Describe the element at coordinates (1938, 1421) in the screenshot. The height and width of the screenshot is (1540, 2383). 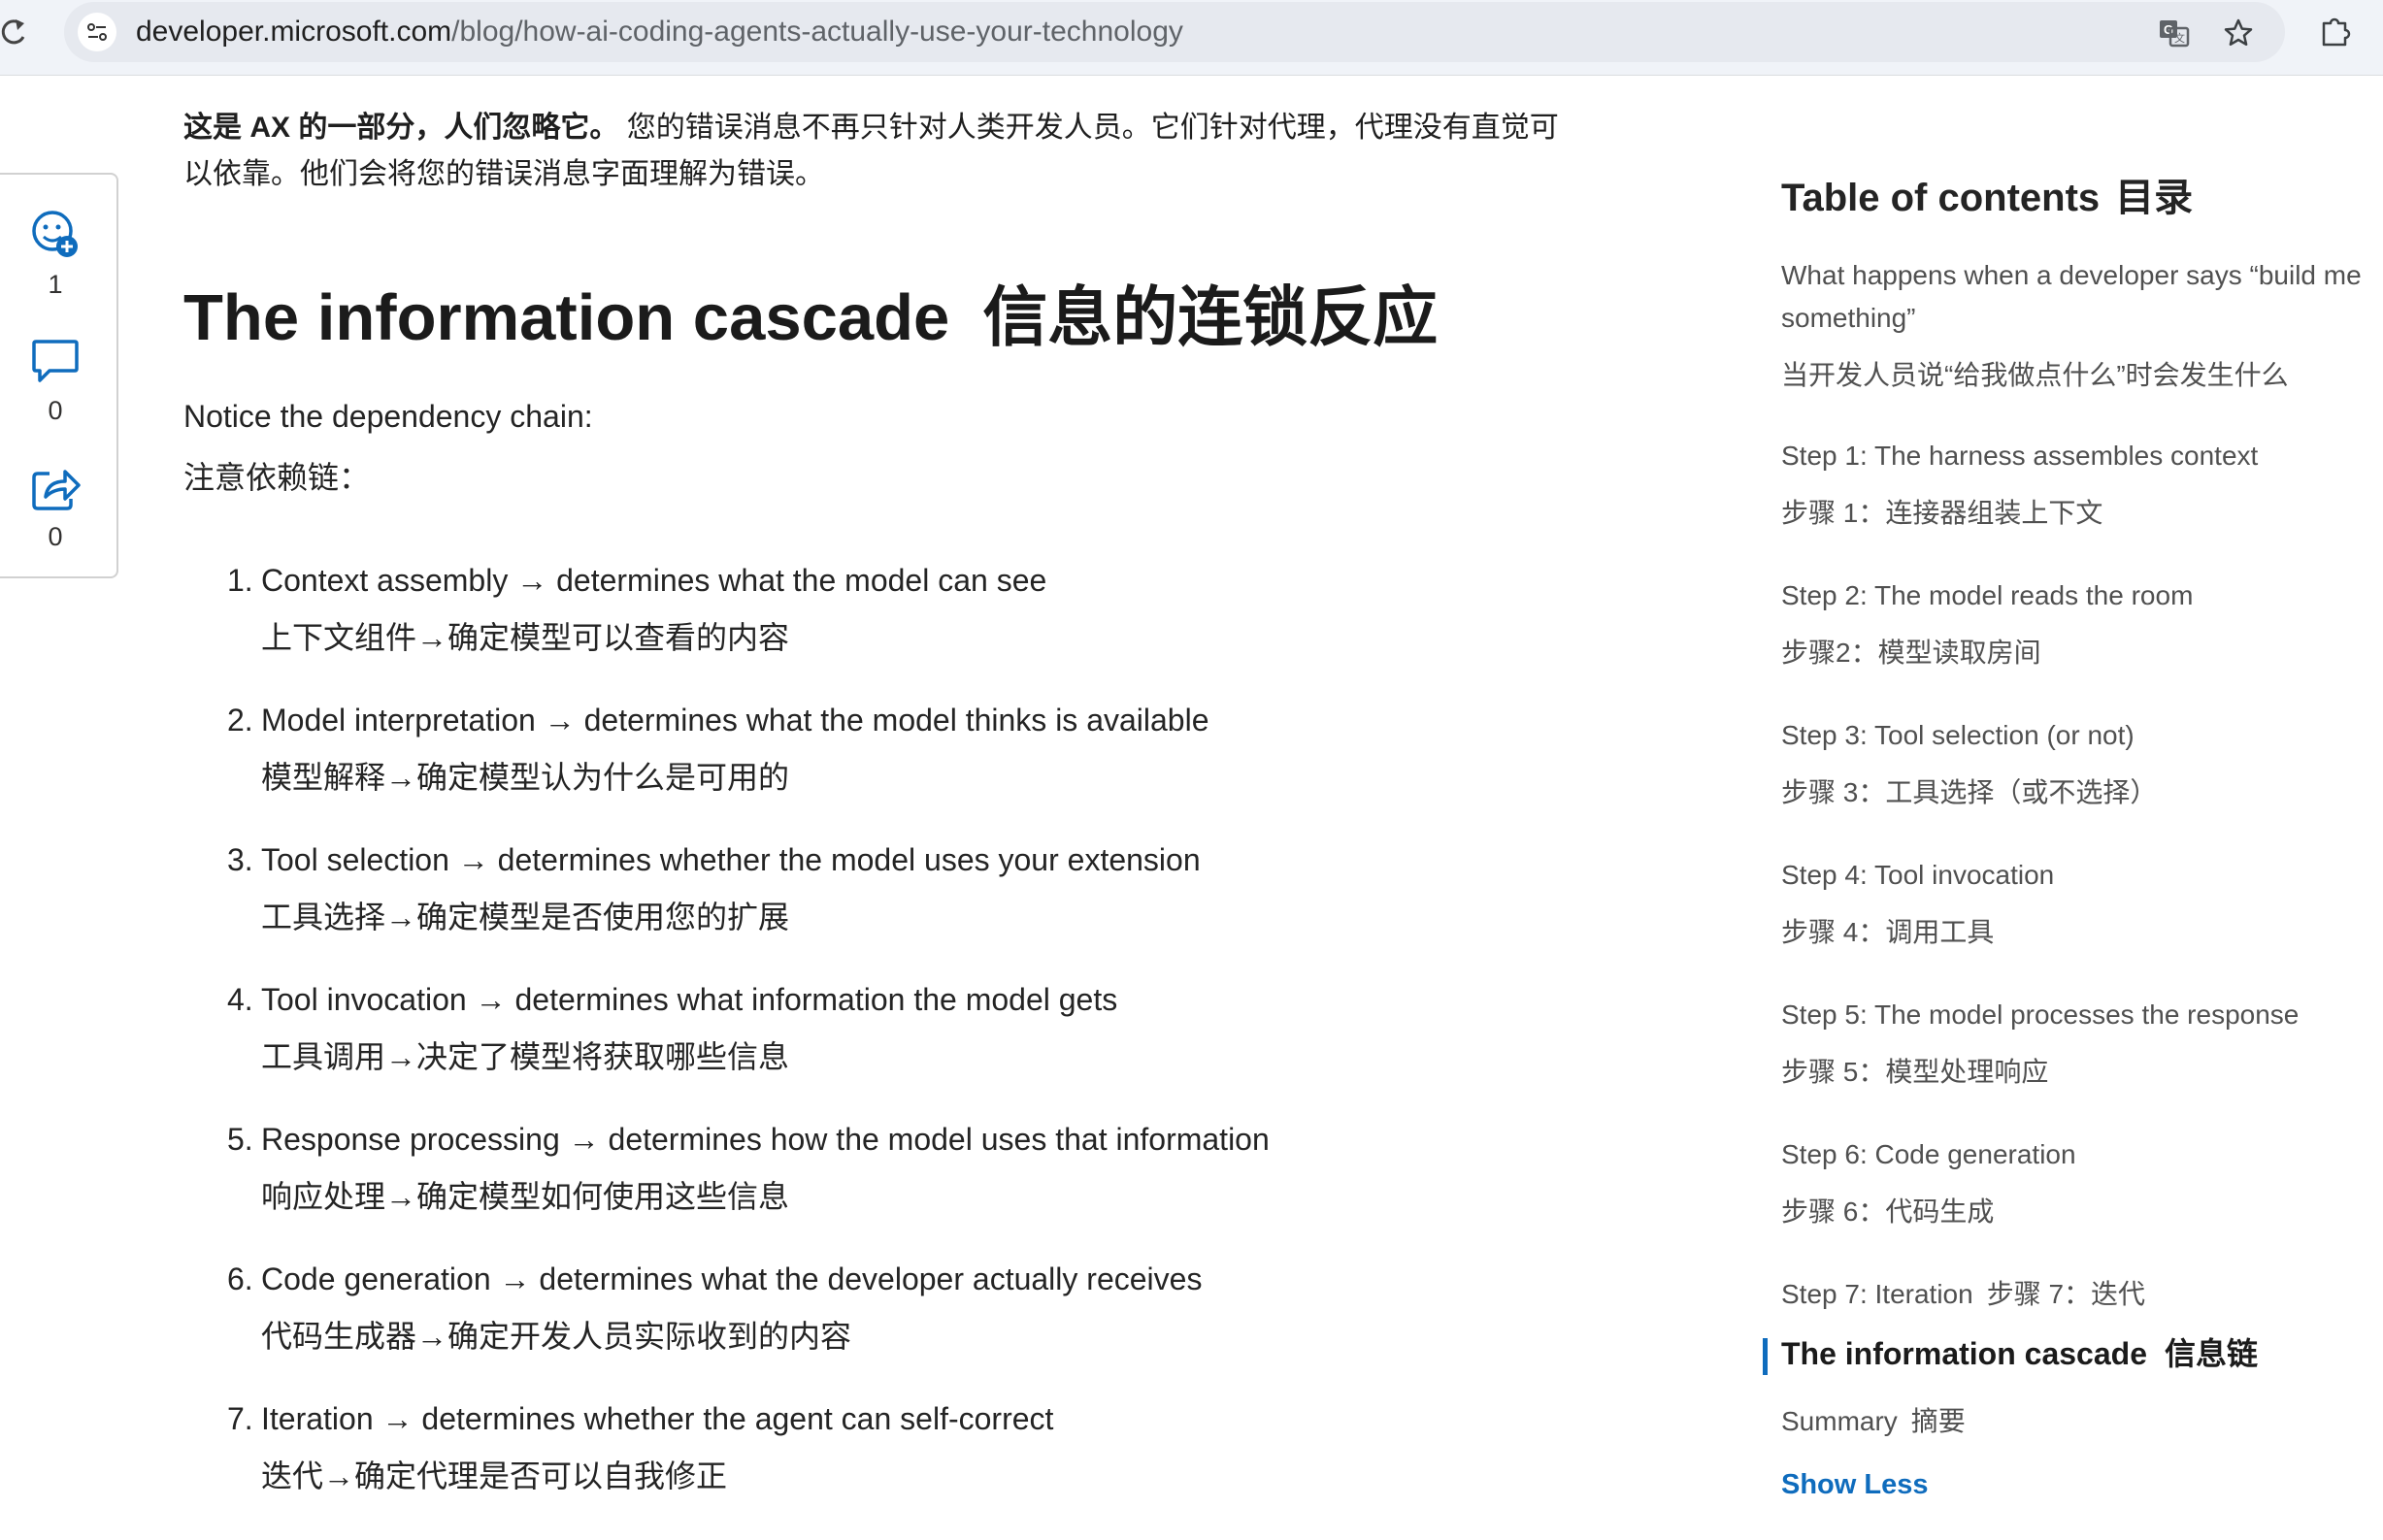
I see `toc-summary-zh: 摘要` at that location.